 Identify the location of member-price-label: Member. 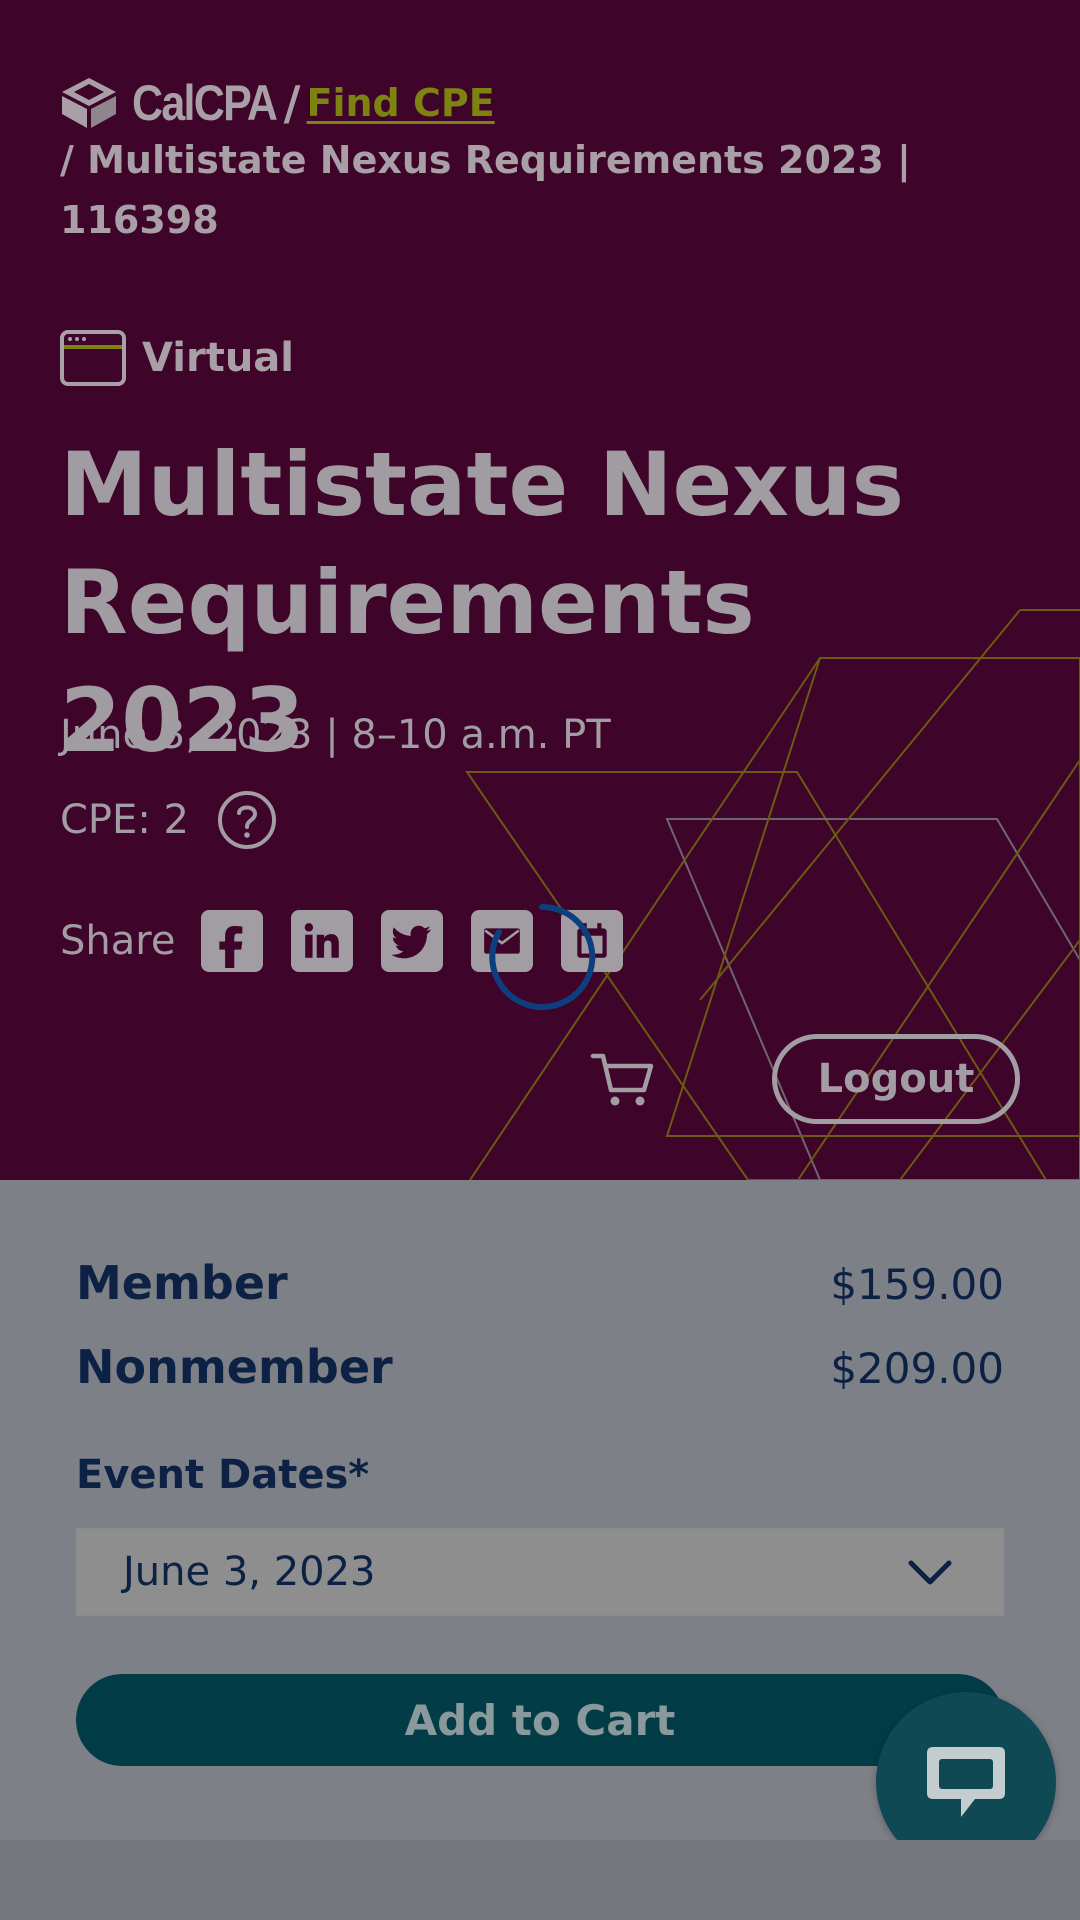
(182, 1283).